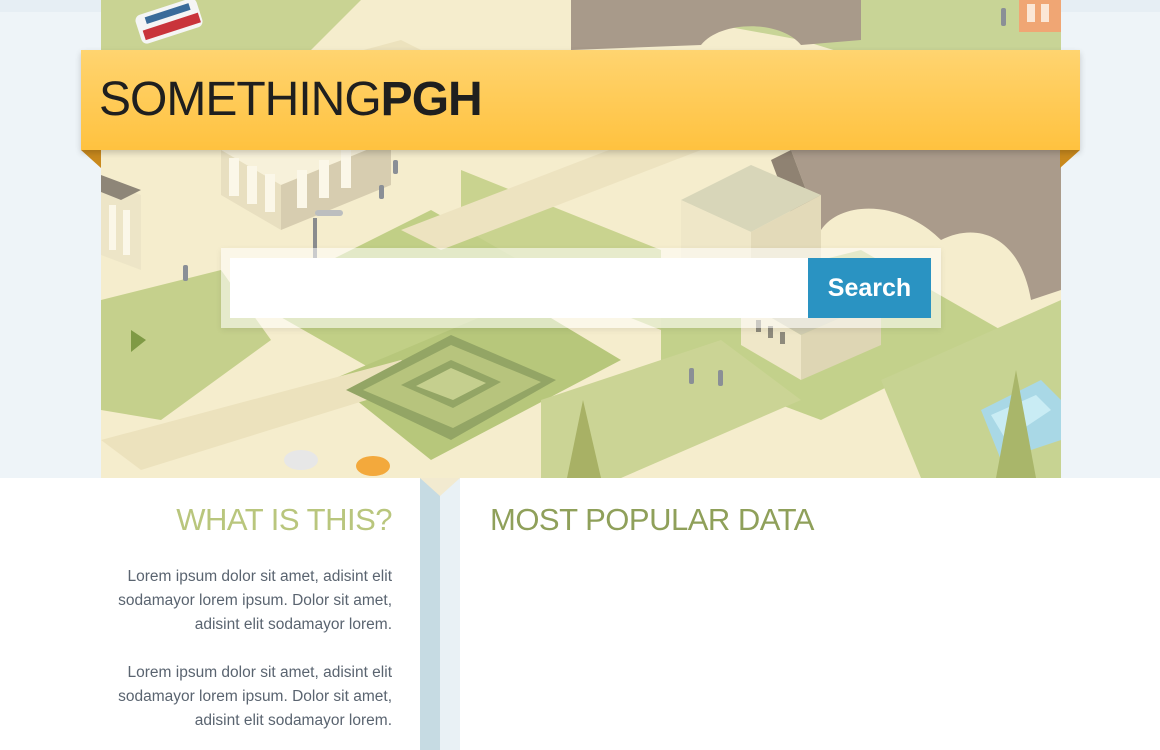  Describe the element at coordinates (1070, 159) in the screenshot. I see `banner-fold-right` at that location.